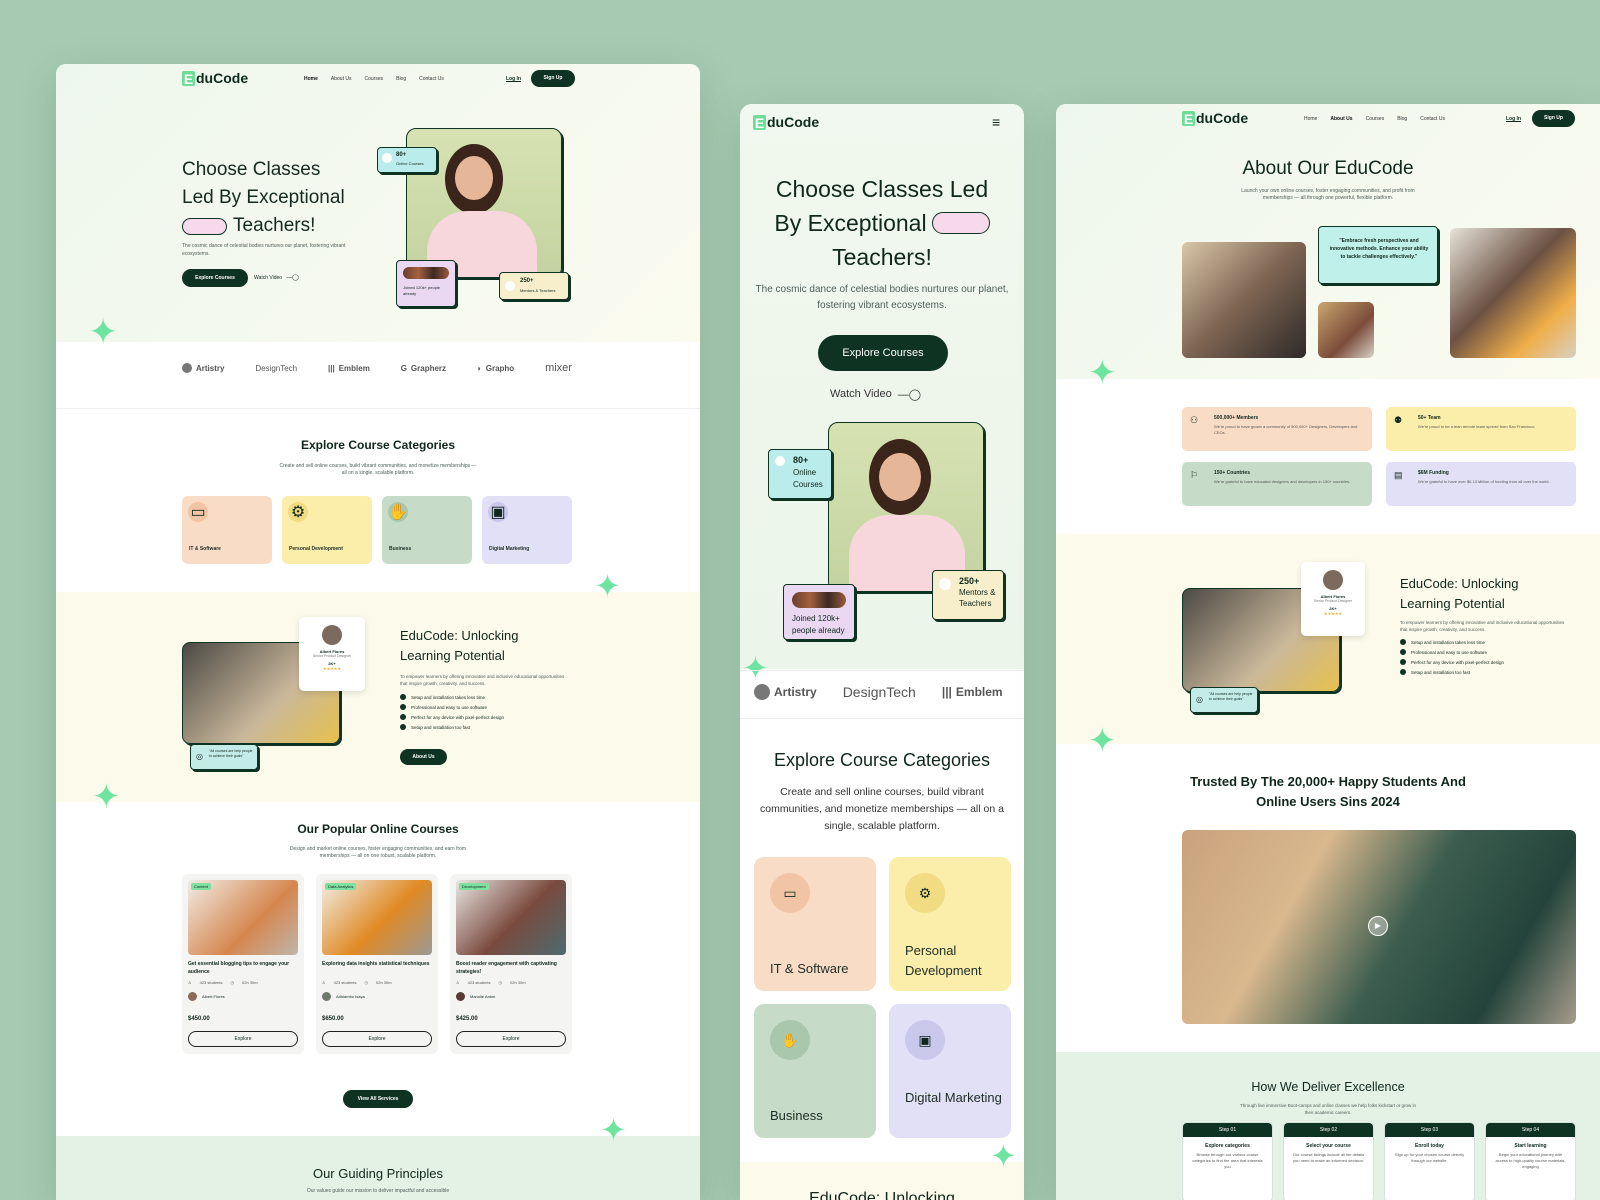  What do you see at coordinates (332, 656) in the screenshot?
I see `mentor-role: Senior Product Designer` at bounding box center [332, 656].